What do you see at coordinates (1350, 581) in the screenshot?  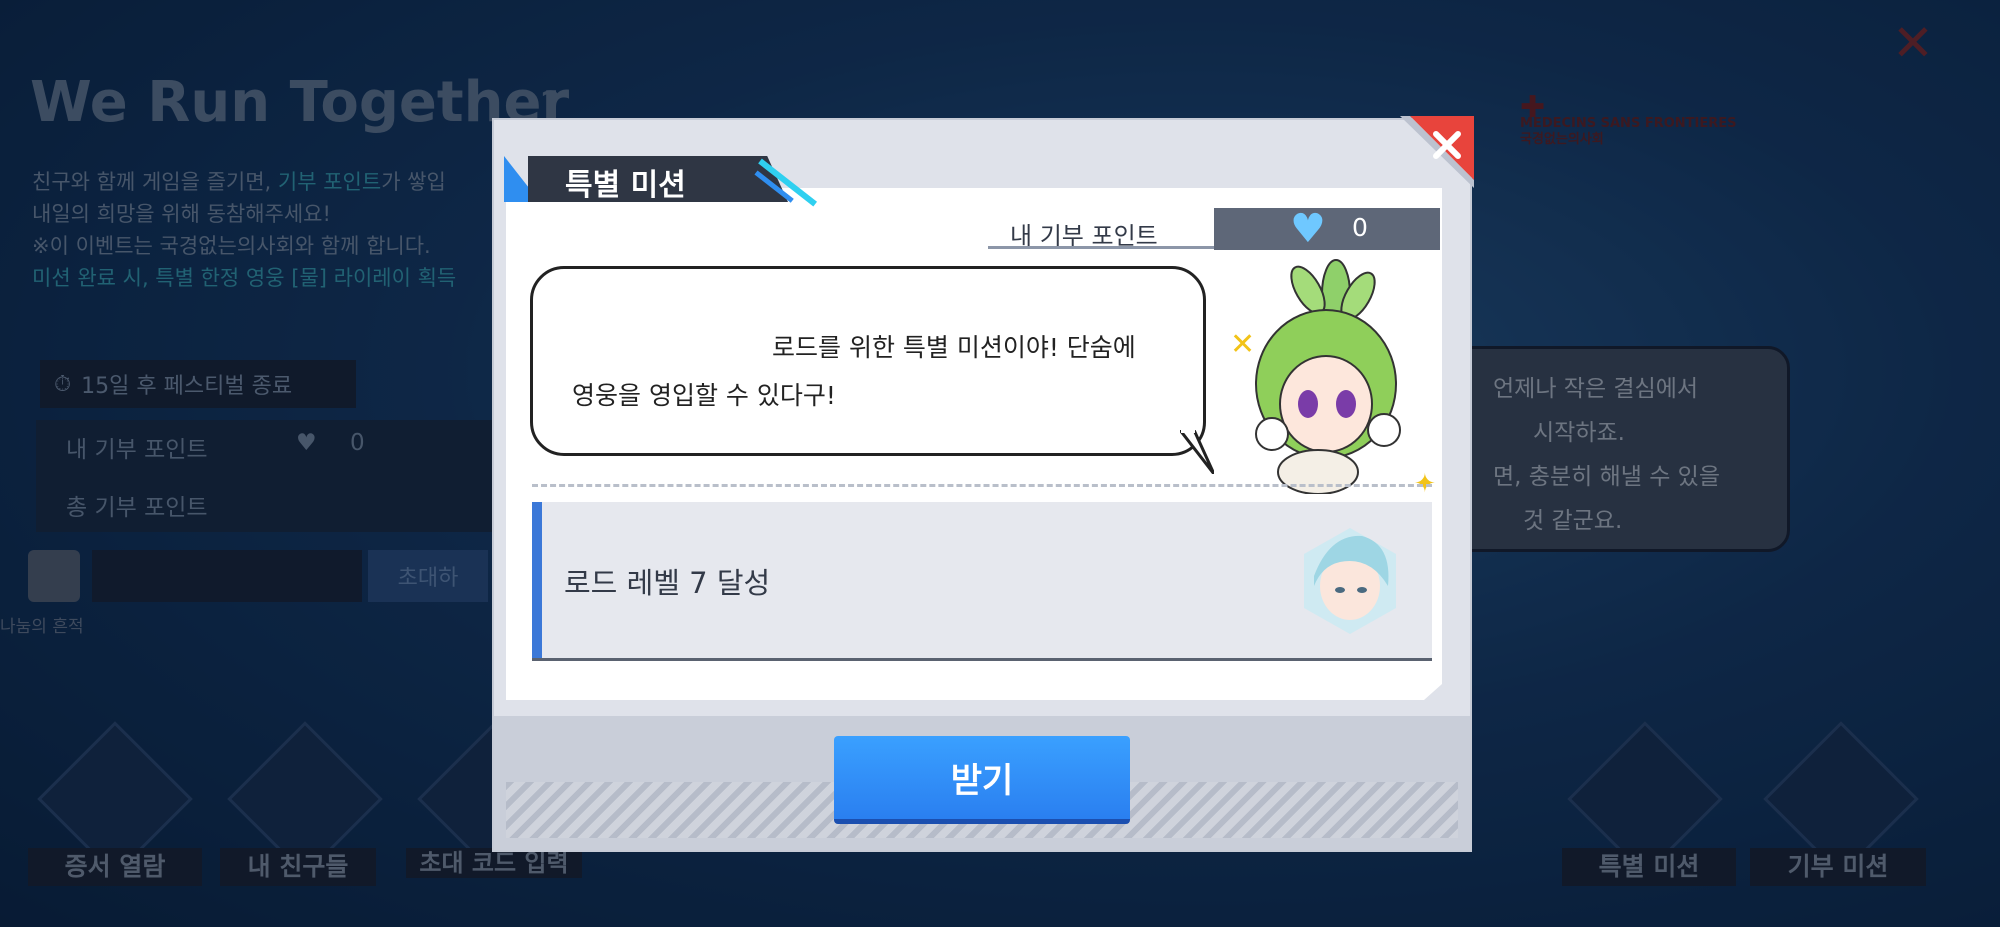 I see `hero-avatar` at bounding box center [1350, 581].